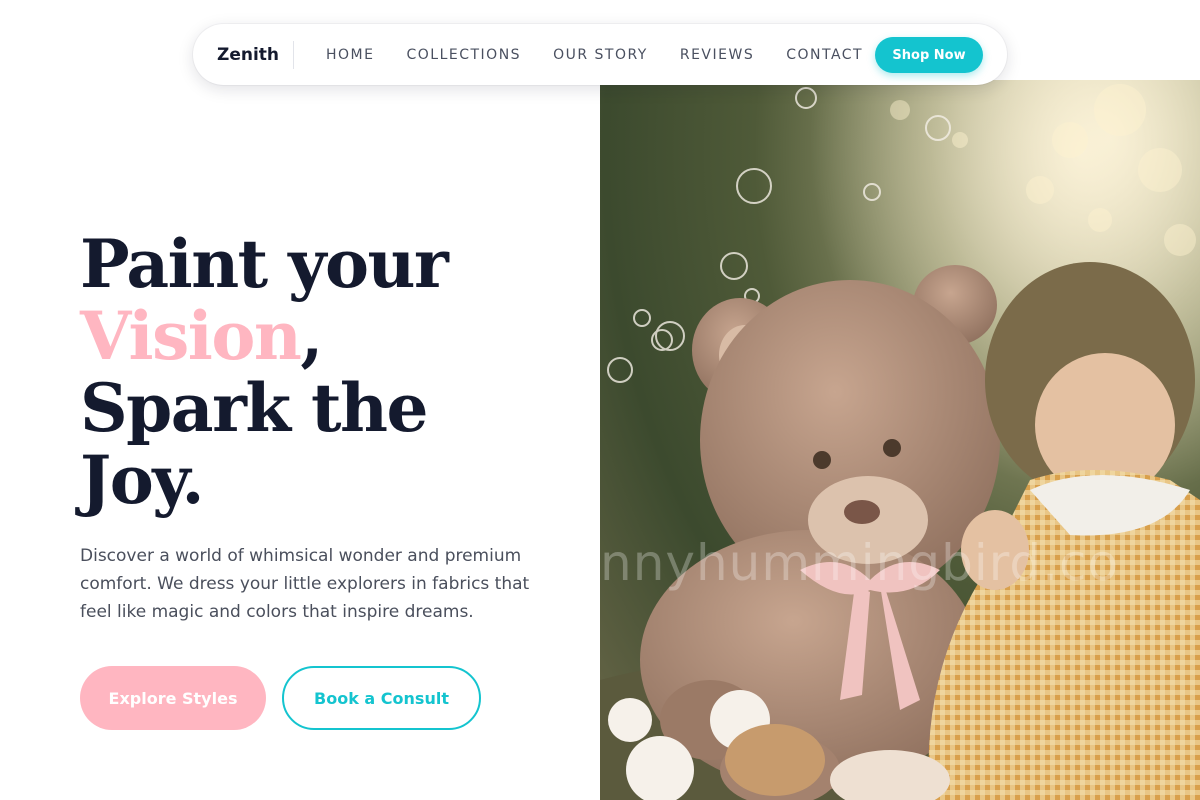 This screenshot has width=1200, height=800. What do you see at coordinates (293, 55) in the screenshot?
I see `nav-divider` at bounding box center [293, 55].